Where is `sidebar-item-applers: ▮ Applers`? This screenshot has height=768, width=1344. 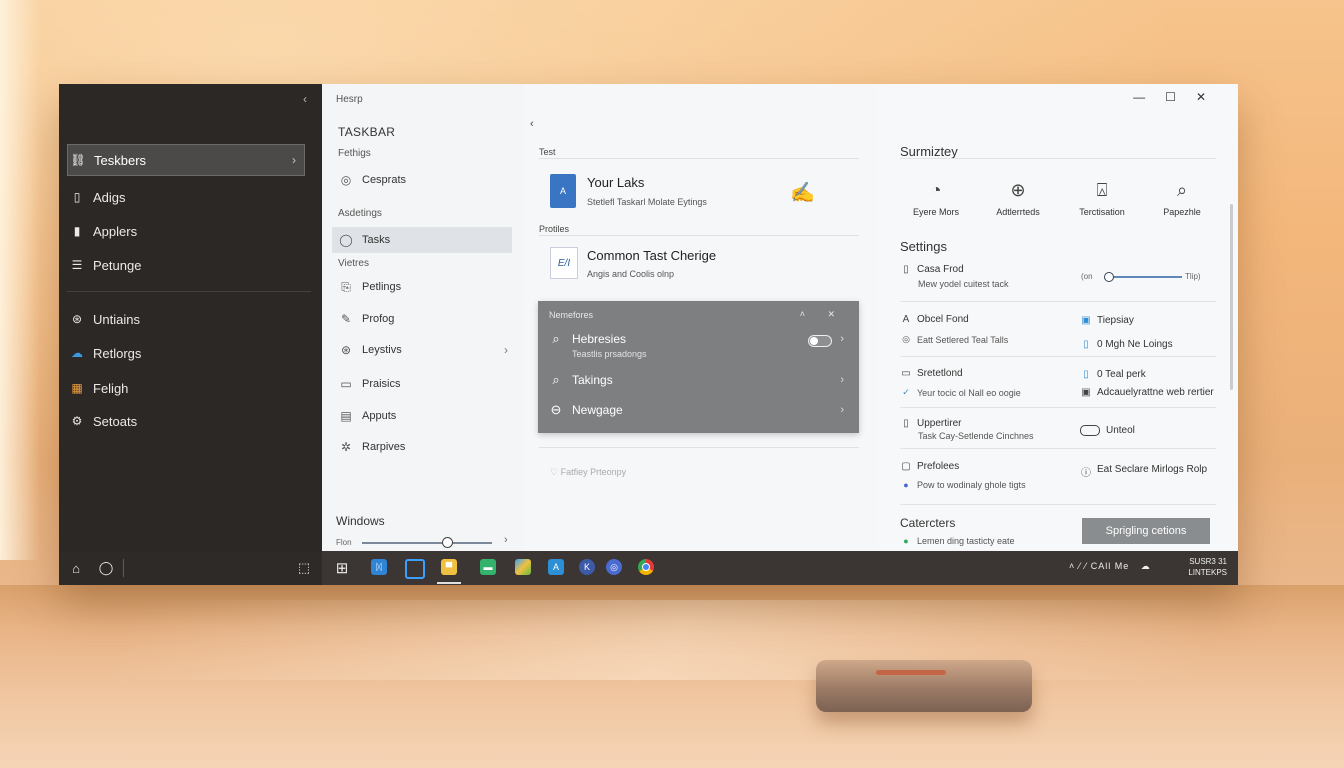
sidebar-item-applers: ▮ Applers is located at coordinates (185, 231).